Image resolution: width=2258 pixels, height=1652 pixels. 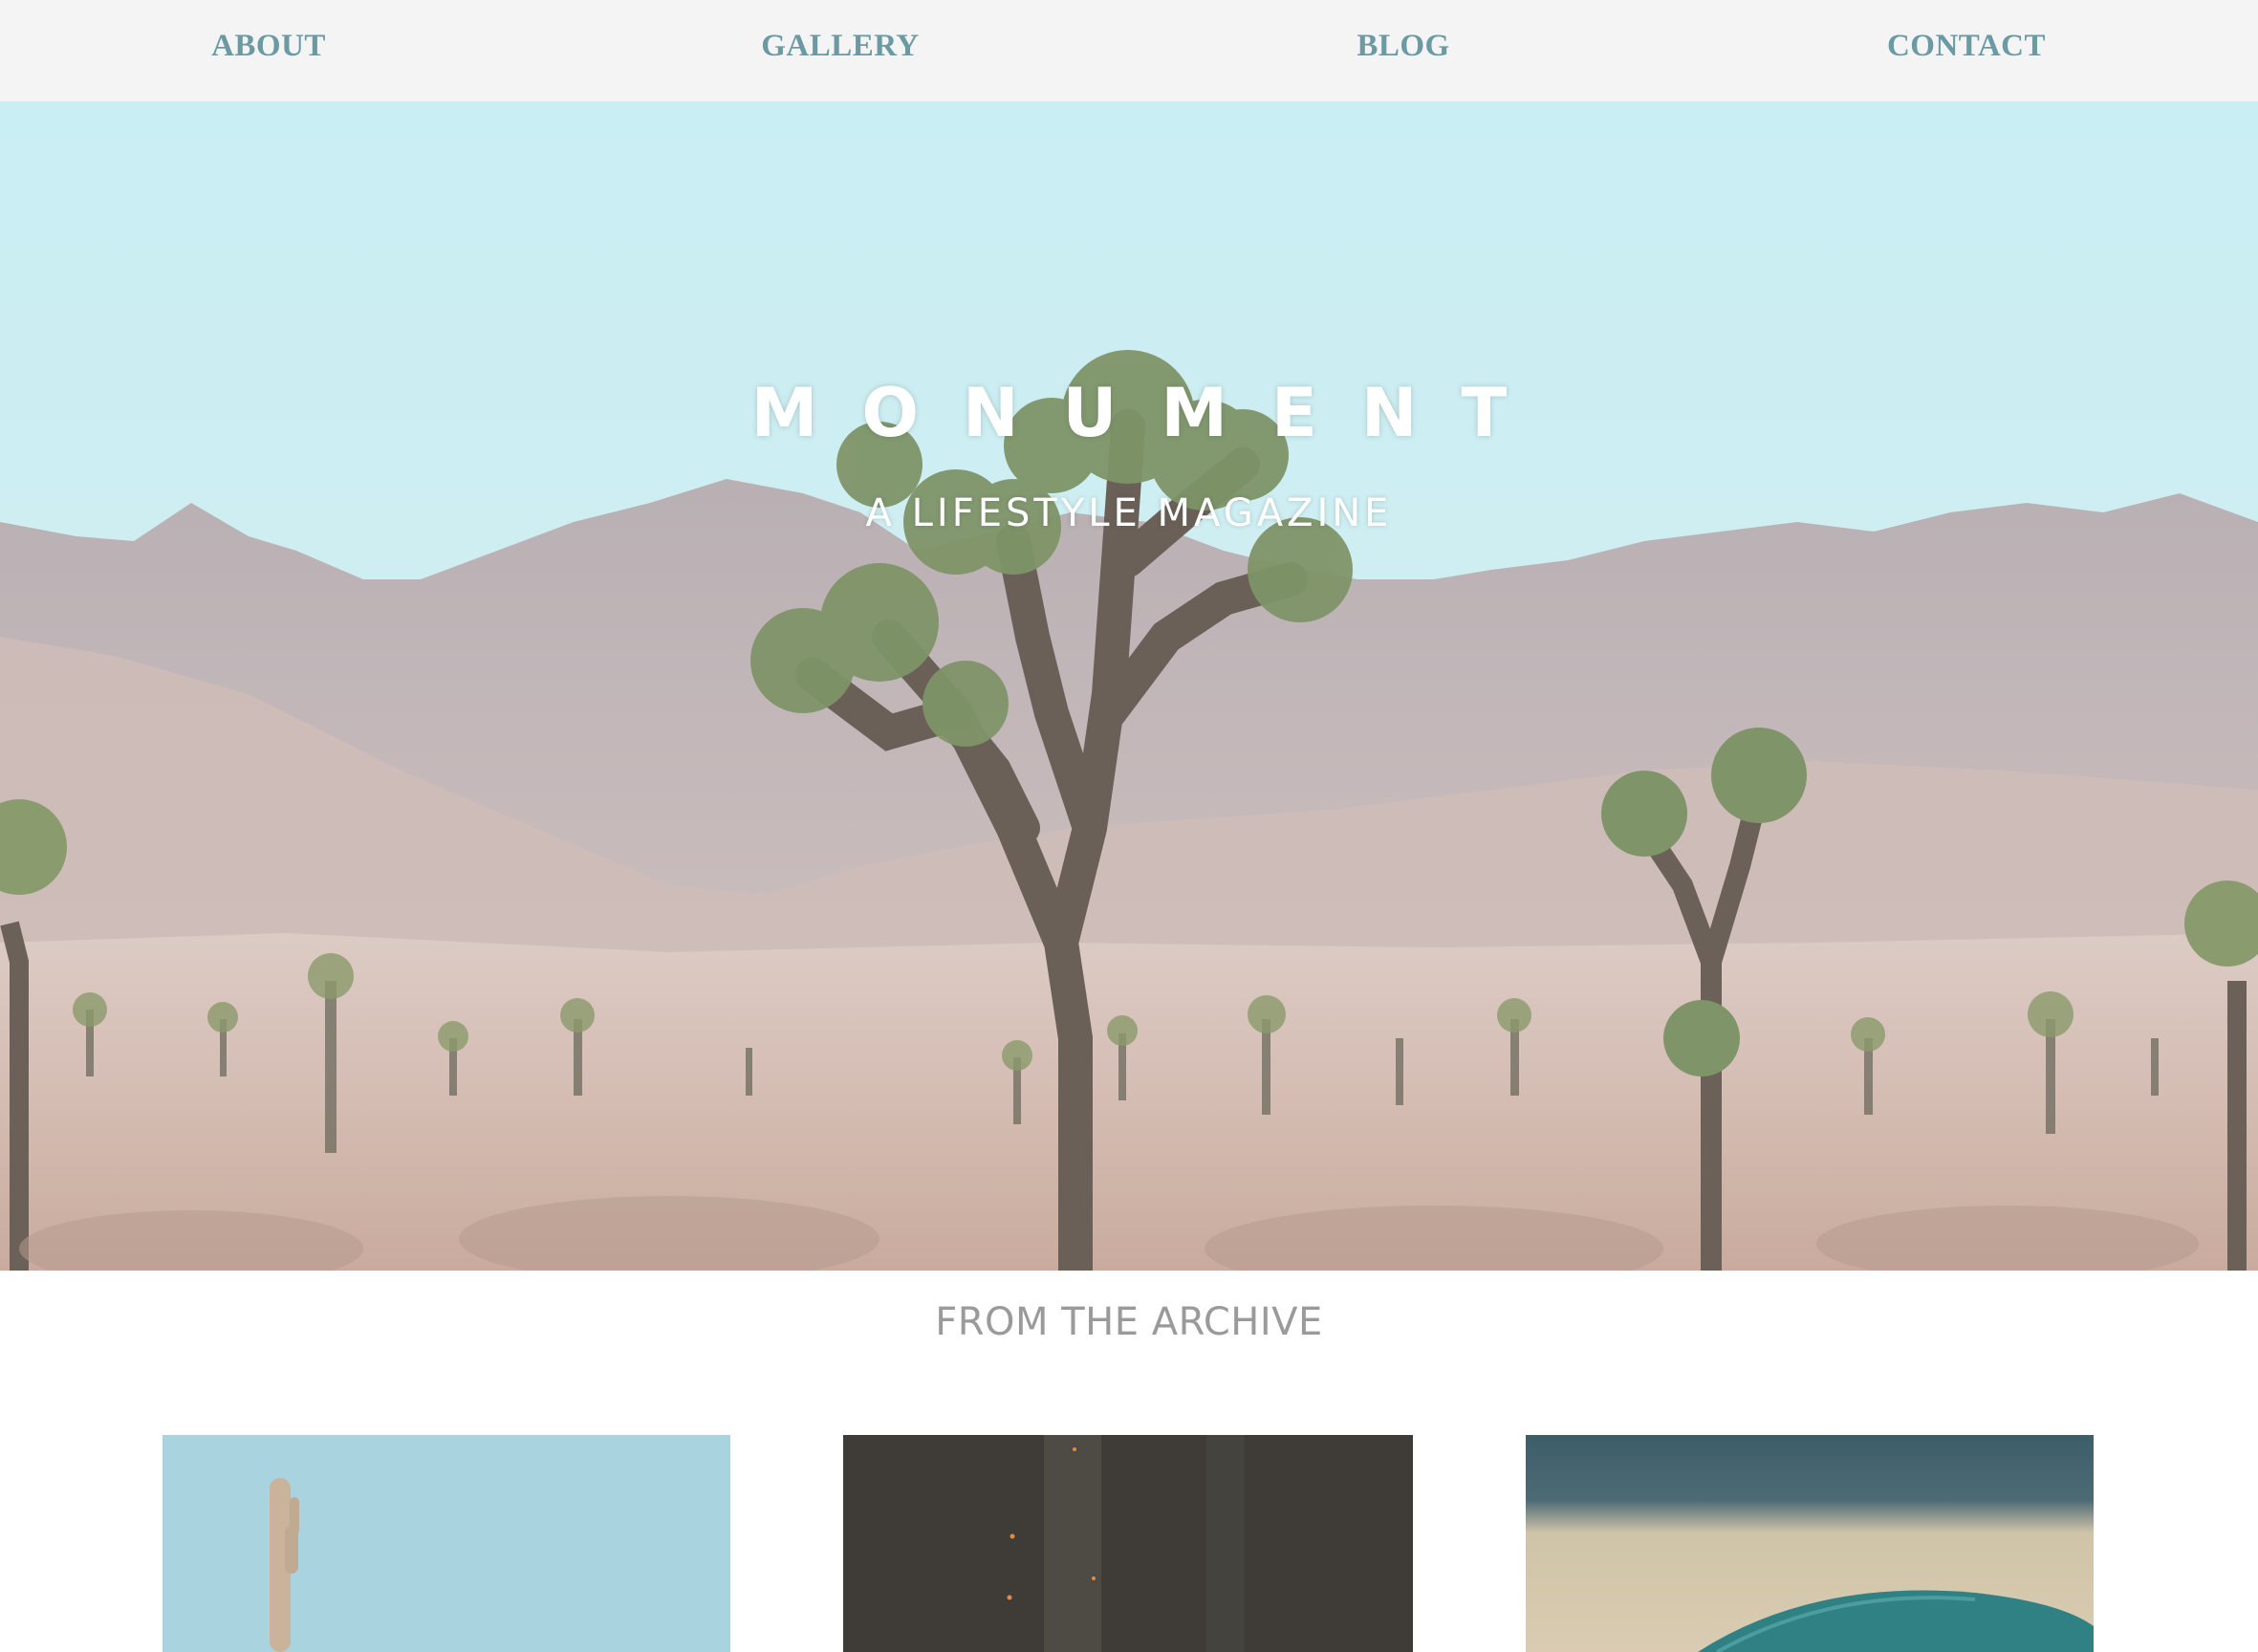 What do you see at coordinates (1151, 413) in the screenshot?
I see `site-title: MONUMENT` at bounding box center [1151, 413].